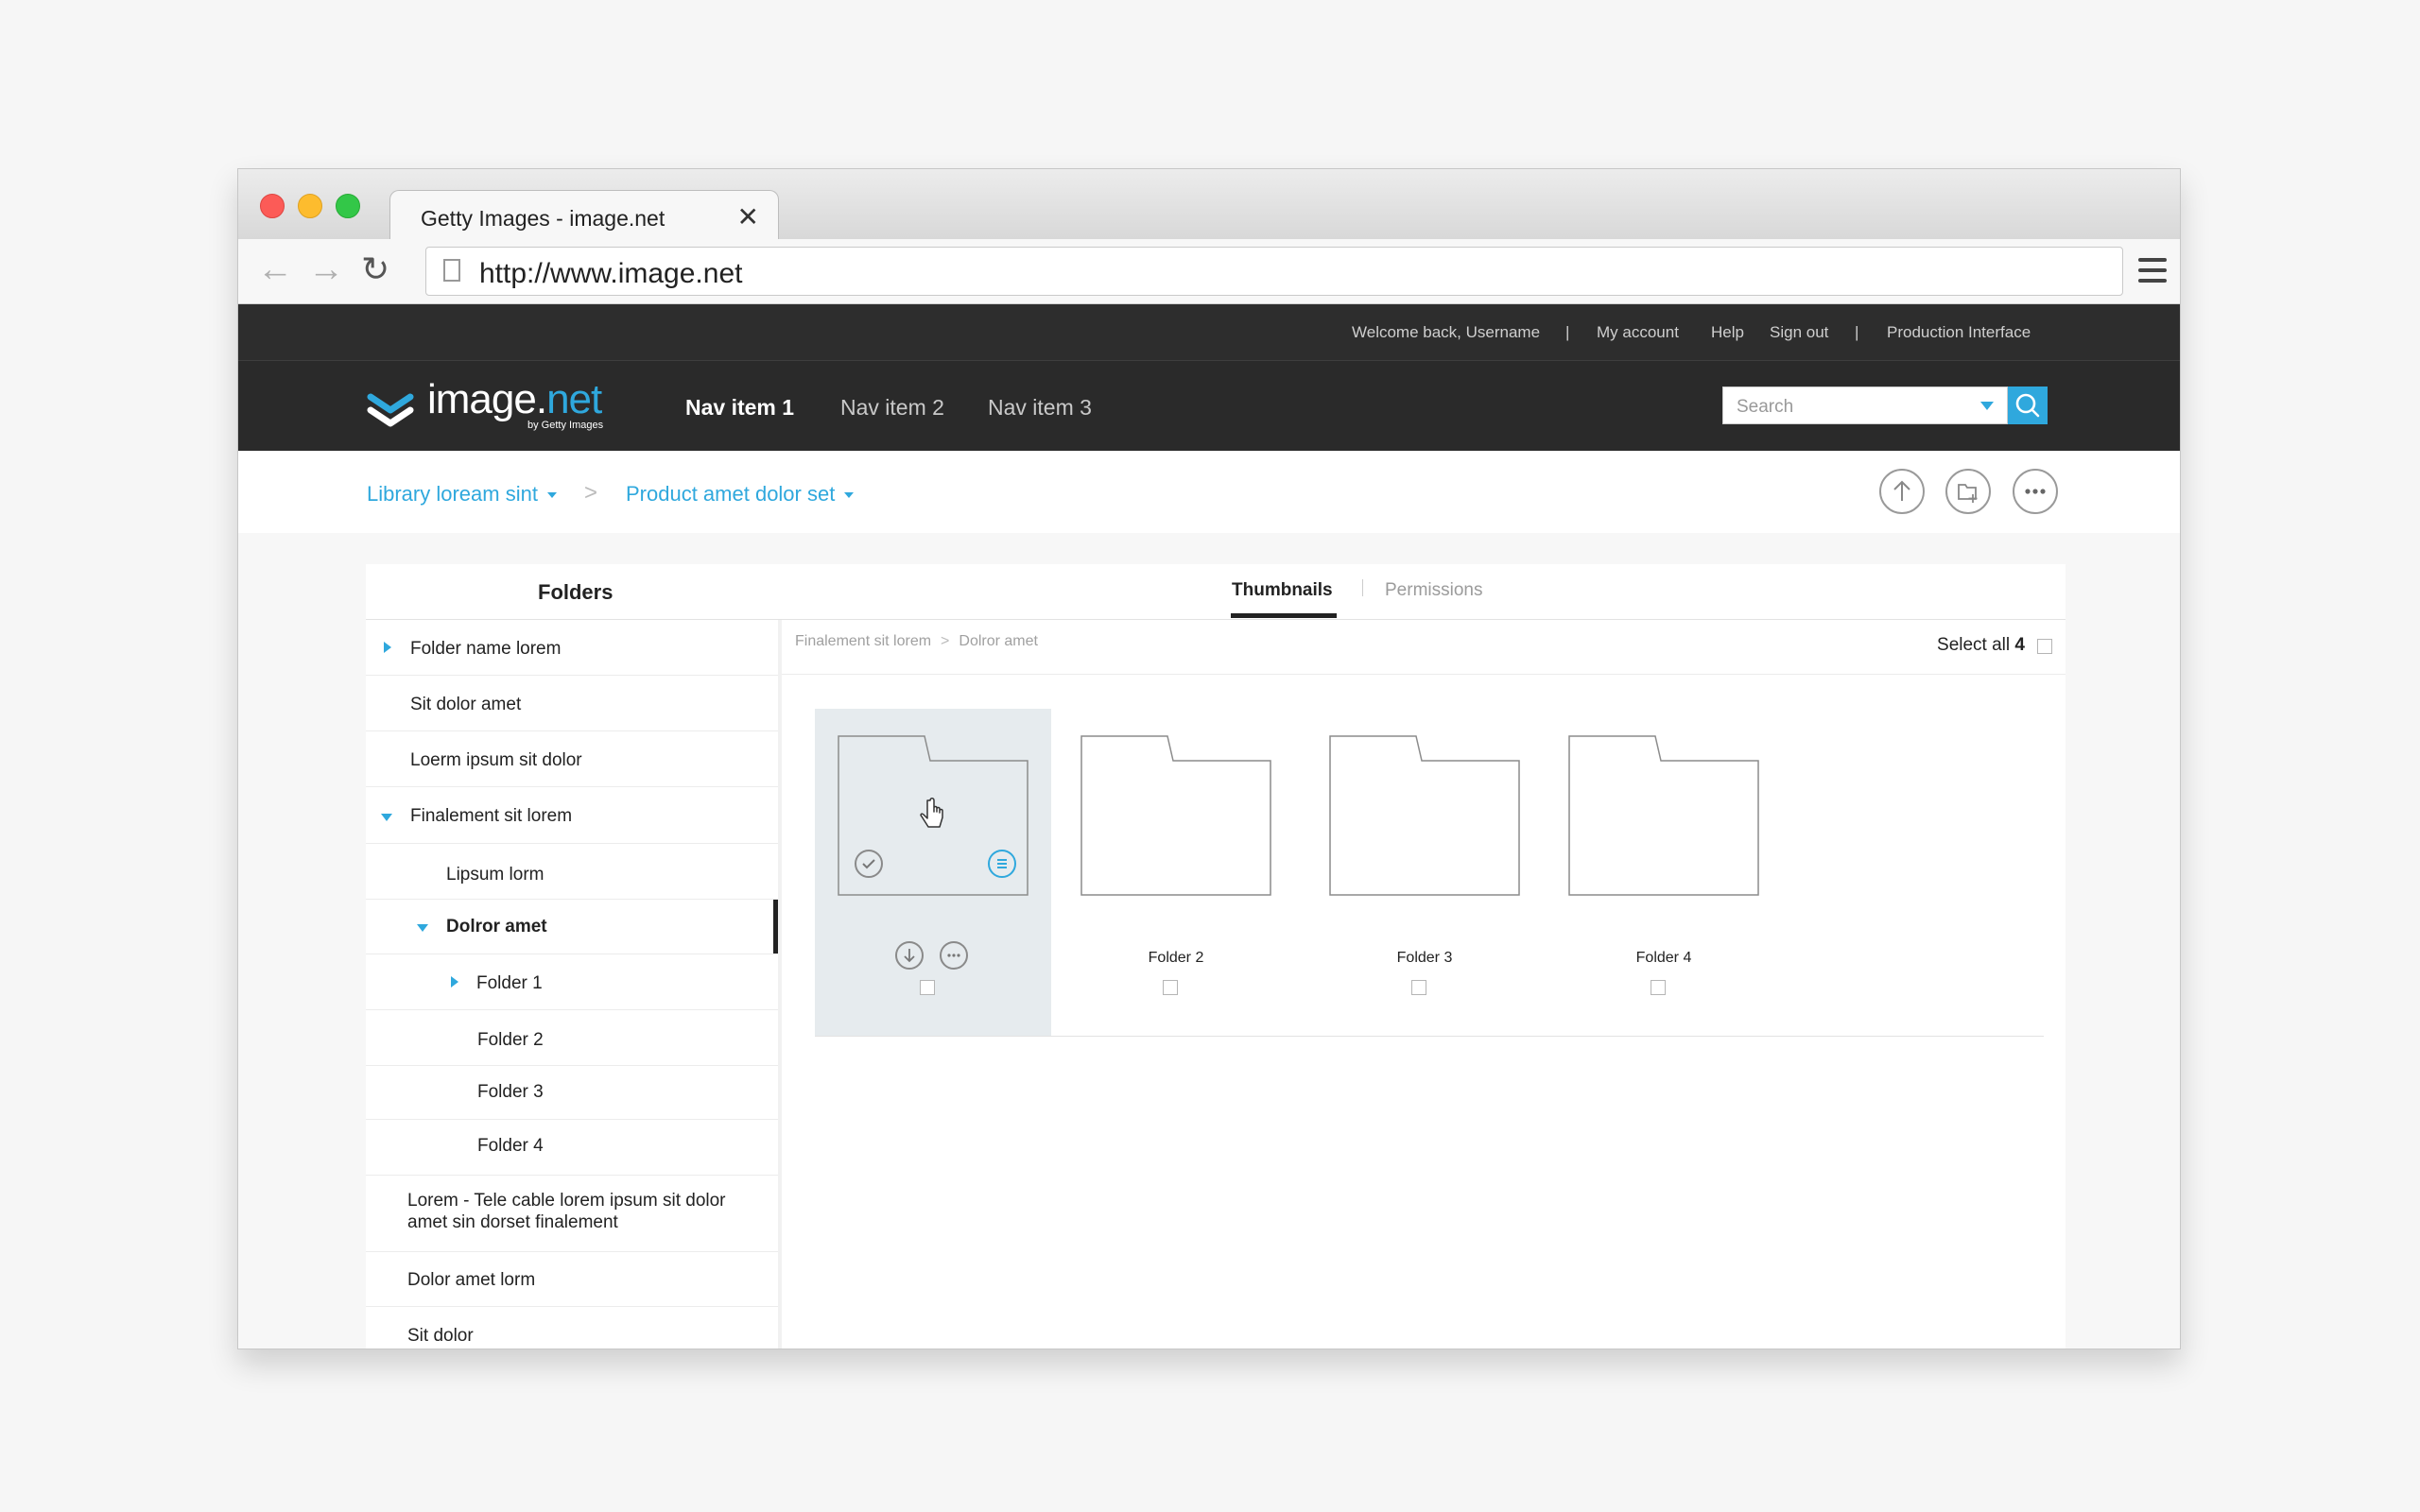 This screenshot has height=1512, width=2420. Describe the element at coordinates (440, 1336) in the screenshot. I see `tree-item-label: Sit dolor` at that location.